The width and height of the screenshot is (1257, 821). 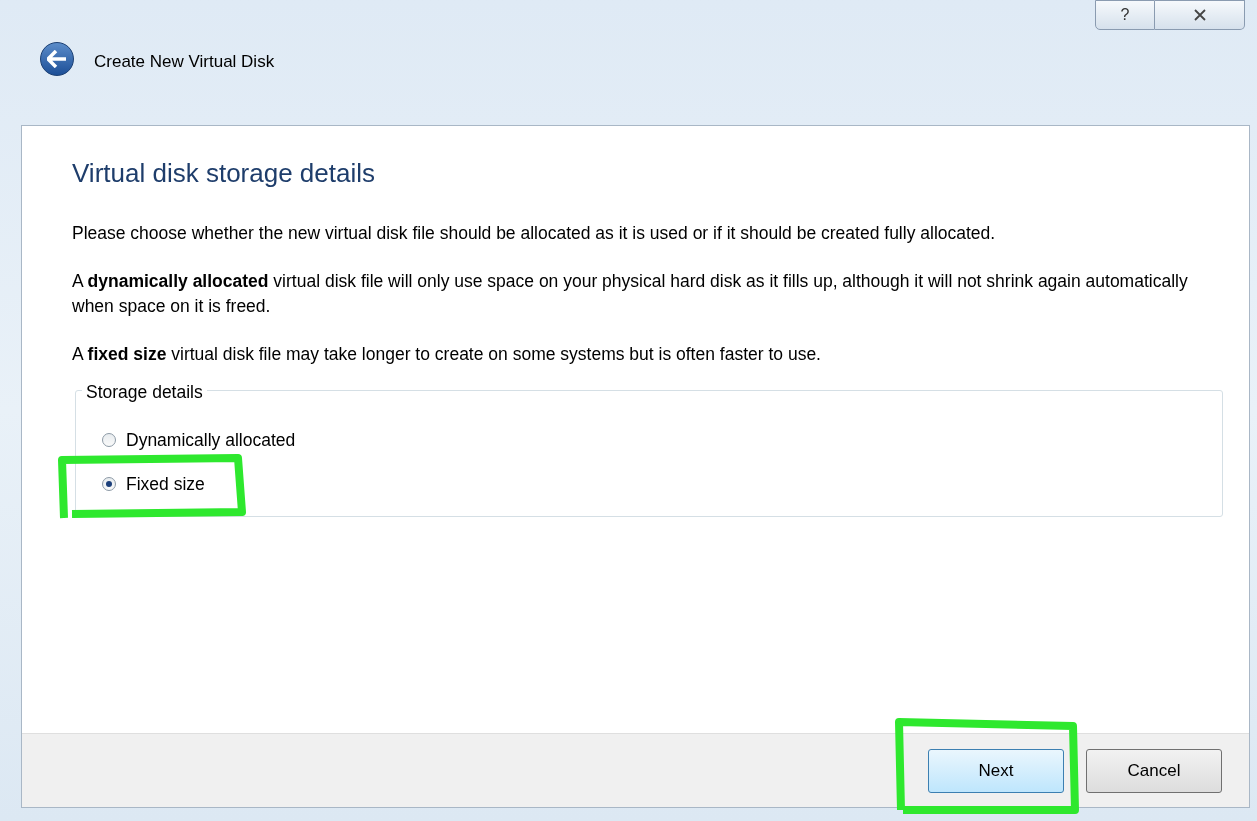 What do you see at coordinates (1154, 770) in the screenshot?
I see `cancel-button: Cancel` at bounding box center [1154, 770].